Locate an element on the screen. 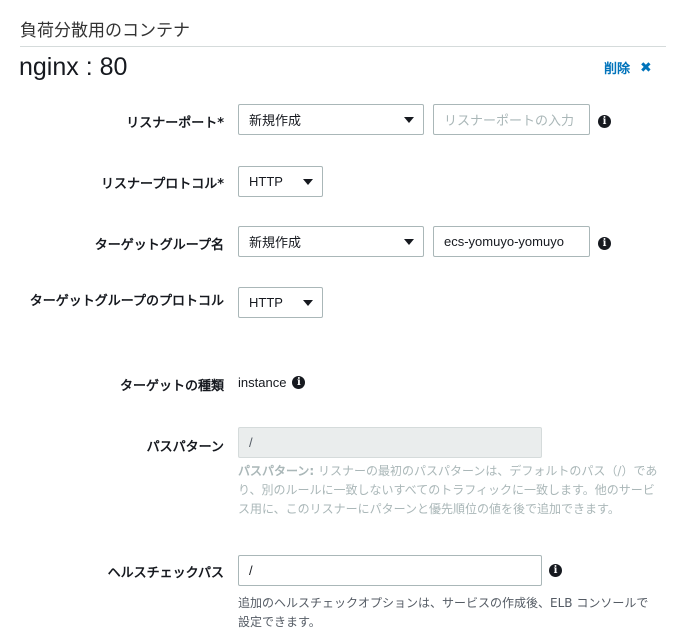 The height and width of the screenshot is (642, 680). path-pattern-input: / is located at coordinates (390, 442).